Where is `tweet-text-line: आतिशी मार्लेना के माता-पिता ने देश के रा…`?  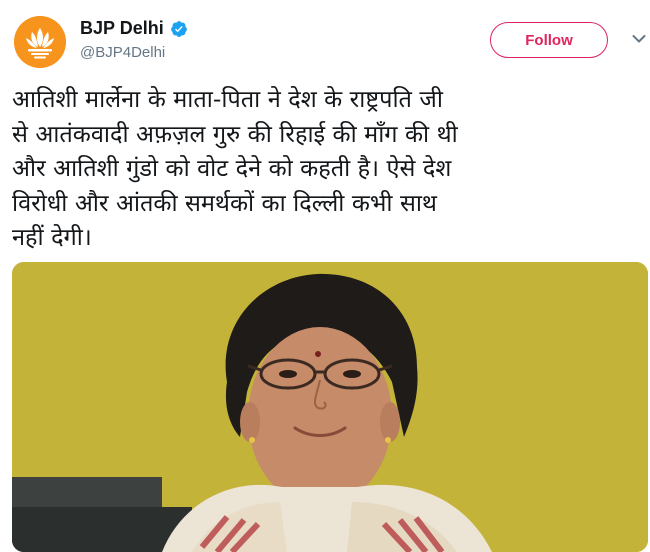
tweet-text-line: आतिशी मार्लेना के माता-पिता ने देश के रा… is located at coordinates (227, 99).